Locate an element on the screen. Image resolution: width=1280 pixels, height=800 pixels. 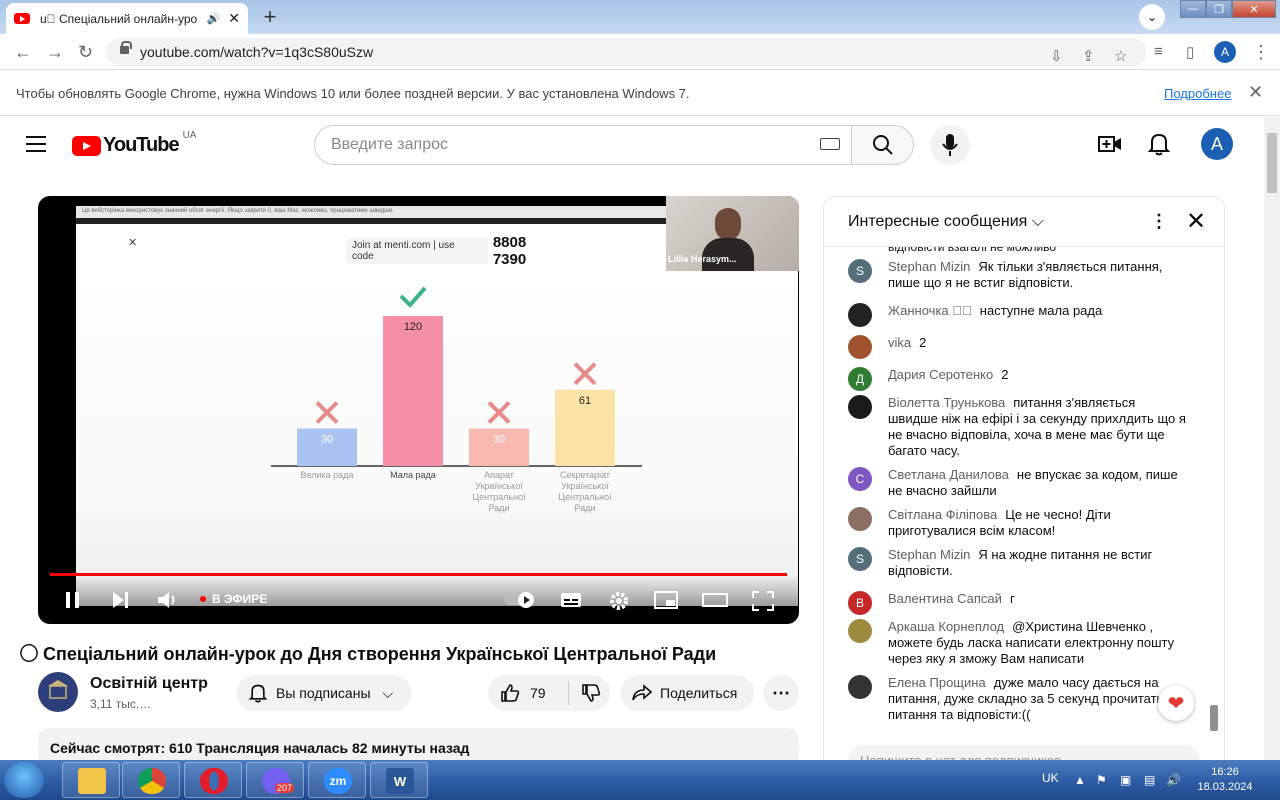
chat-author-avatar: С is located at coordinates (860, 479).